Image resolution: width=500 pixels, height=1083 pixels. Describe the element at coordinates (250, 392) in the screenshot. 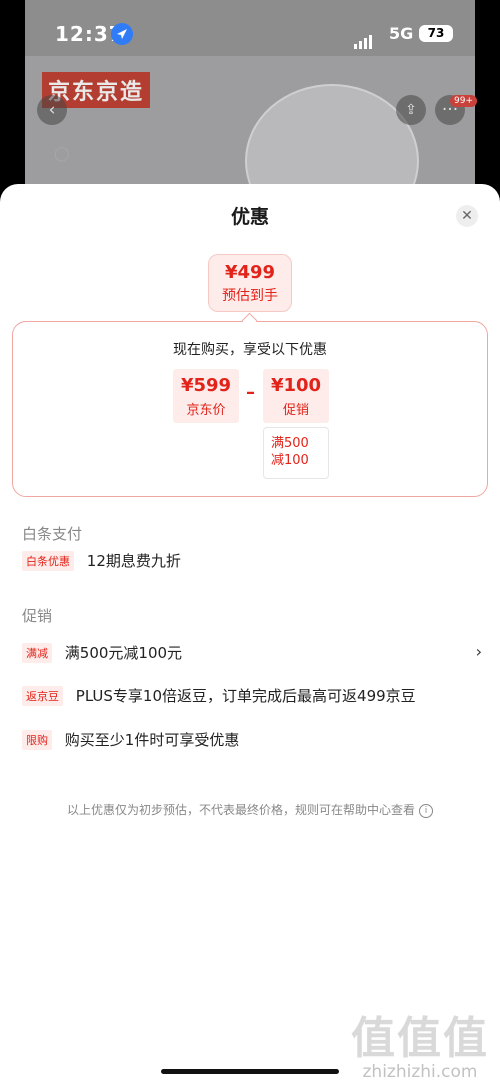

I see `minus-operator: –` at that location.